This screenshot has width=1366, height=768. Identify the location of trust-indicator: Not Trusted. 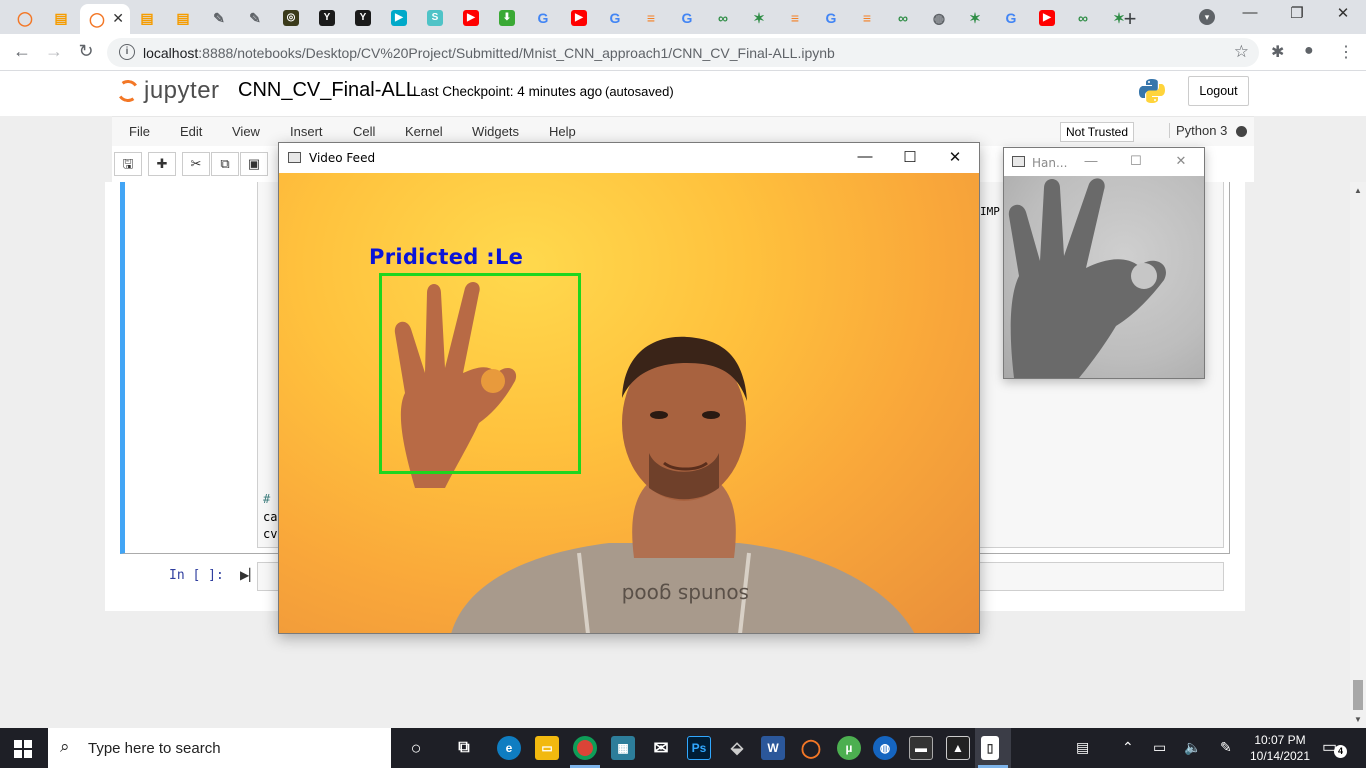
(1097, 132).